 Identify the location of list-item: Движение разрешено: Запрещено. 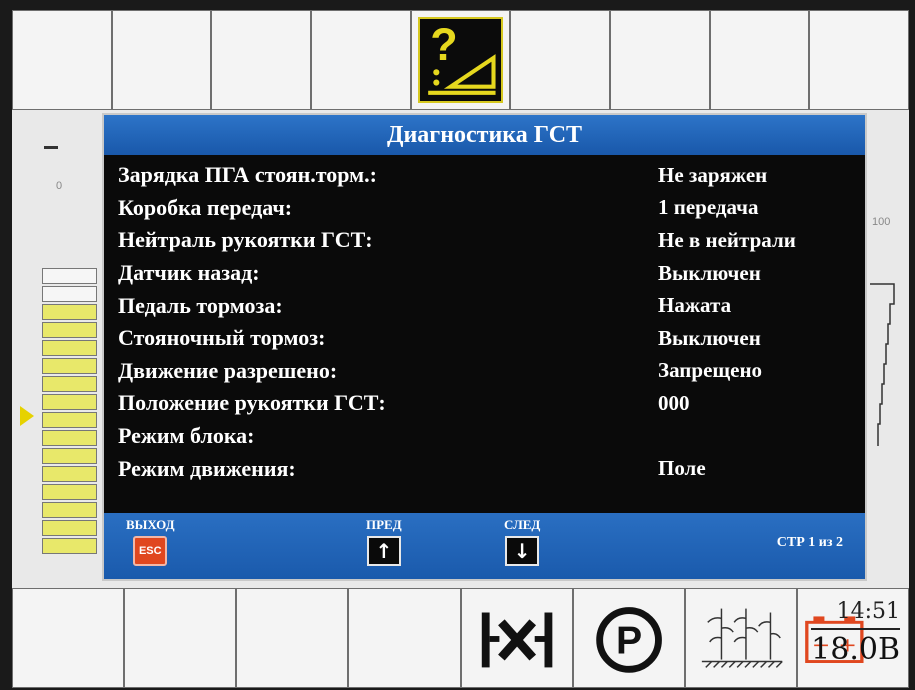
(486, 371).